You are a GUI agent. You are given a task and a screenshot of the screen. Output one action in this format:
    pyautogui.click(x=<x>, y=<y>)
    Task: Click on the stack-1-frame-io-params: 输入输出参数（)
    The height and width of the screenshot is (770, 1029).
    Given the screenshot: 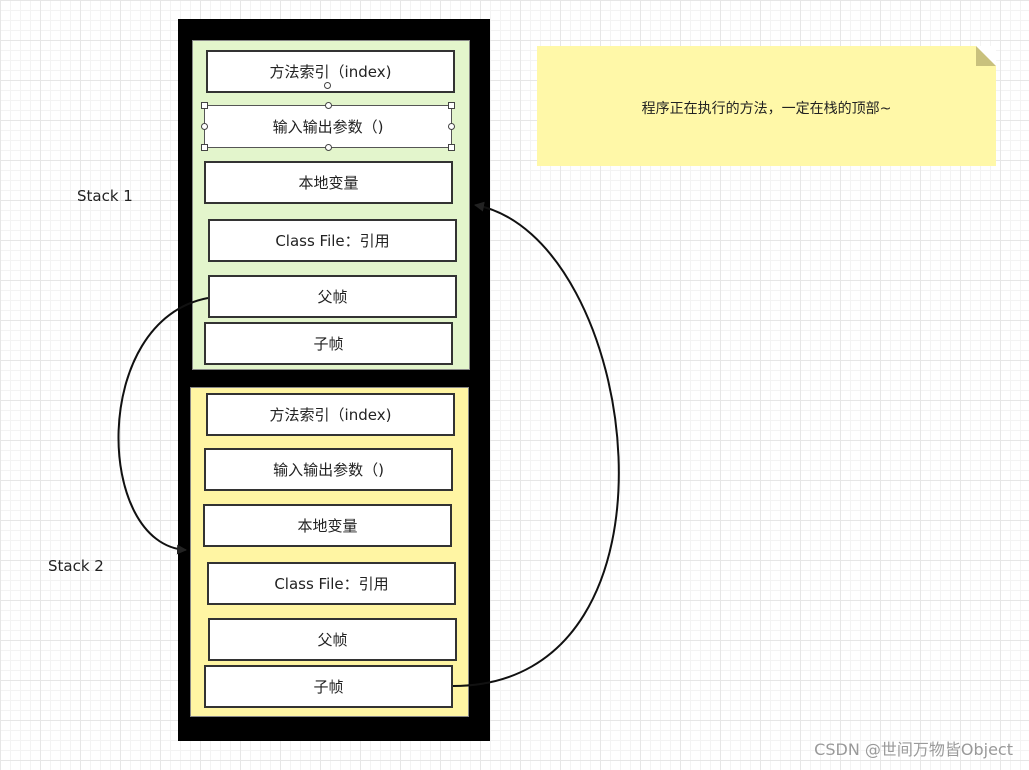 What is the action you would take?
    pyautogui.click(x=328, y=126)
    